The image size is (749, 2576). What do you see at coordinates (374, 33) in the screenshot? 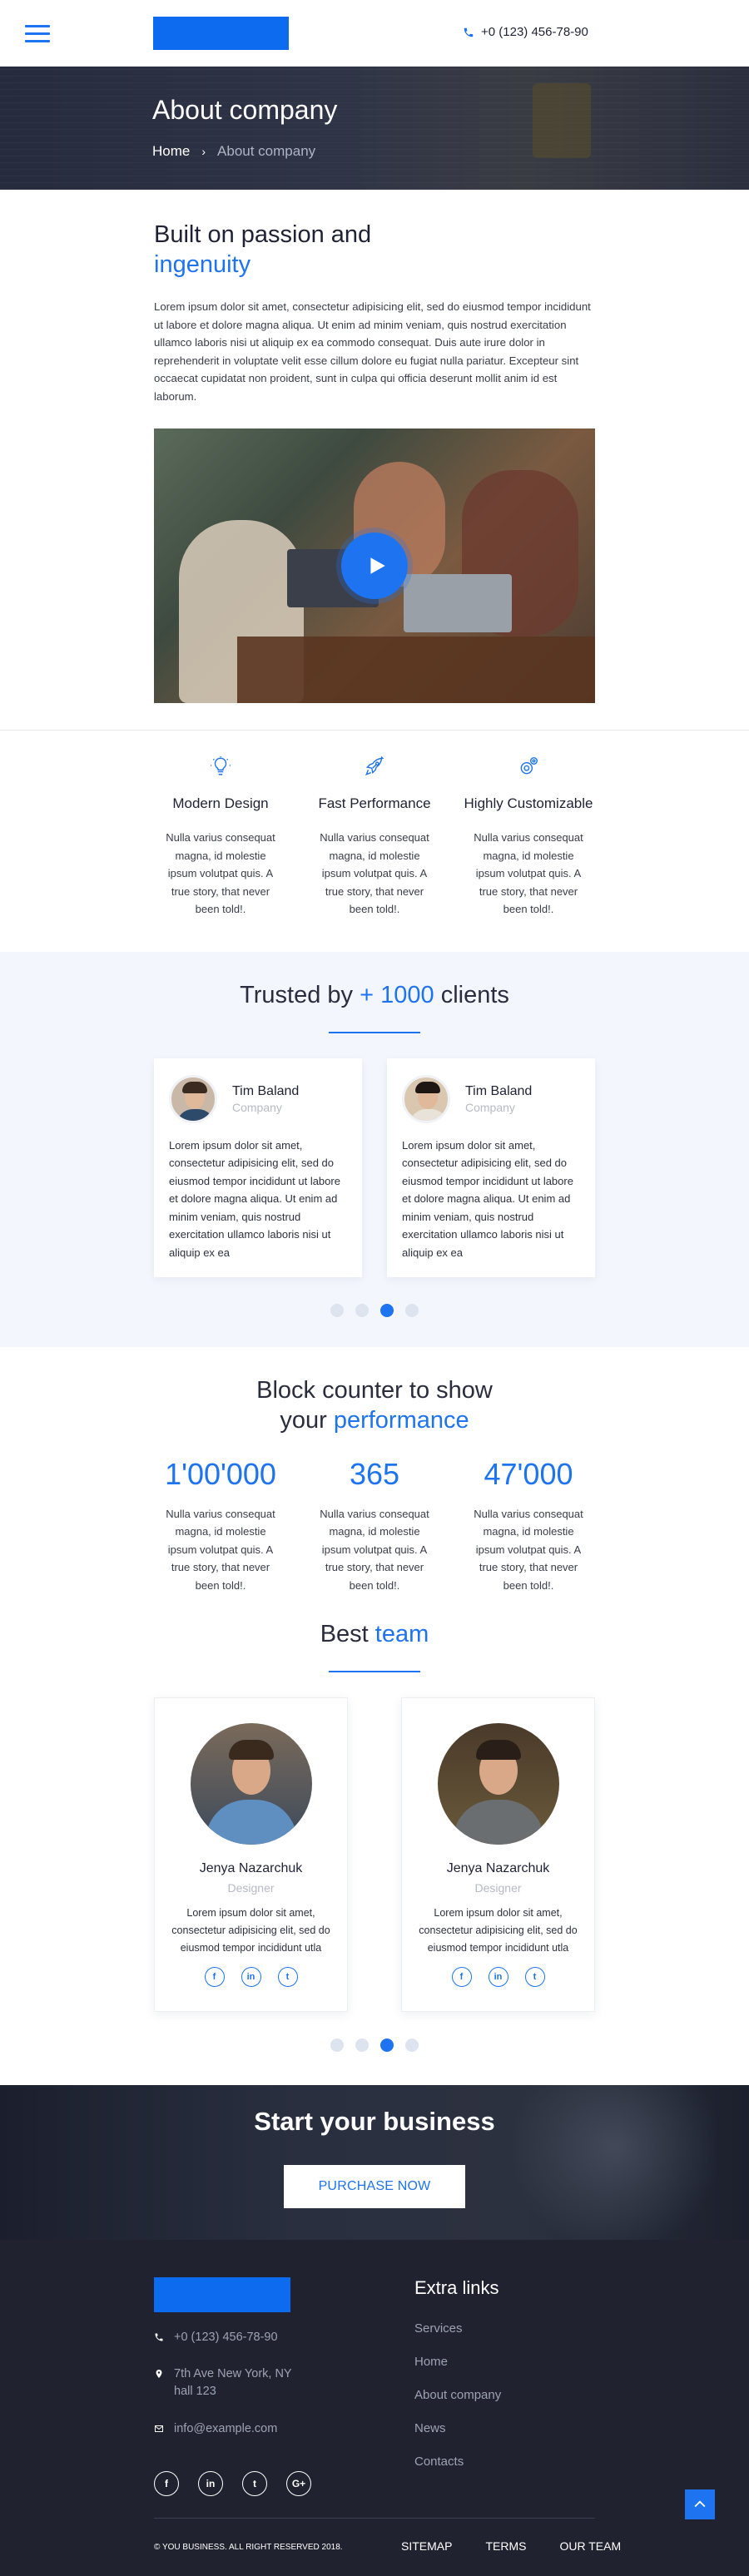
I see `site-header: +0 (123) 456-78-90` at bounding box center [374, 33].